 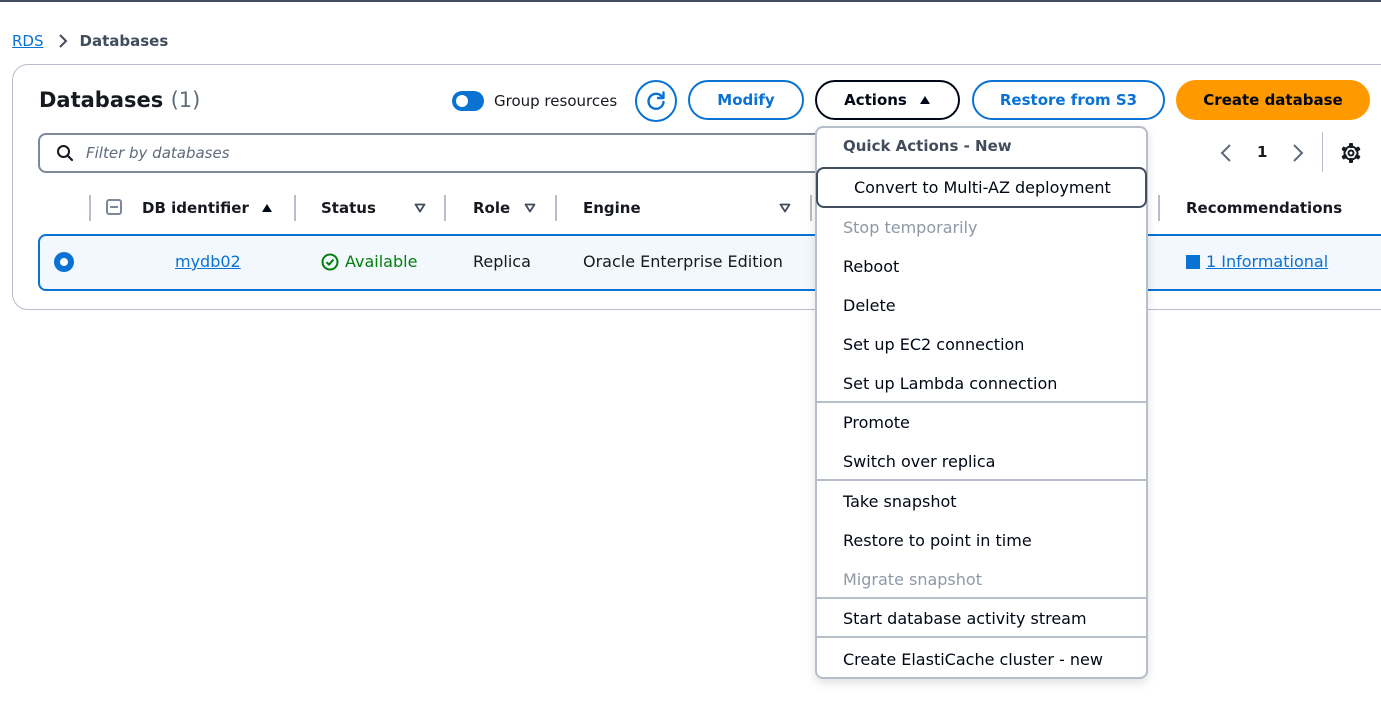 What do you see at coordinates (925, 100) in the screenshot?
I see `caret-up-icon` at bounding box center [925, 100].